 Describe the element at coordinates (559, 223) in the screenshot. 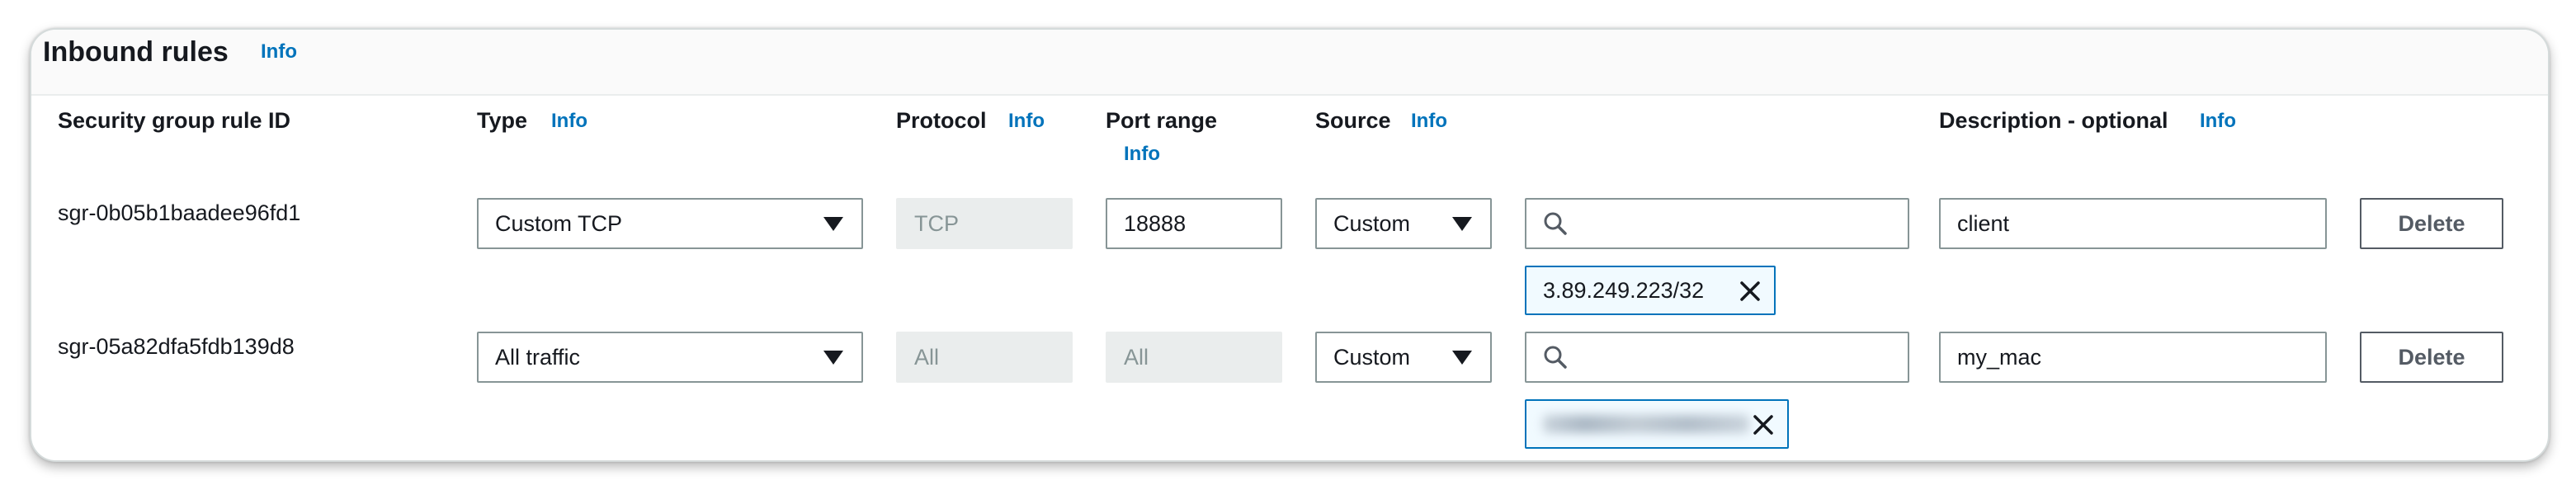

I see `type-select-value: Custom TCP` at that location.